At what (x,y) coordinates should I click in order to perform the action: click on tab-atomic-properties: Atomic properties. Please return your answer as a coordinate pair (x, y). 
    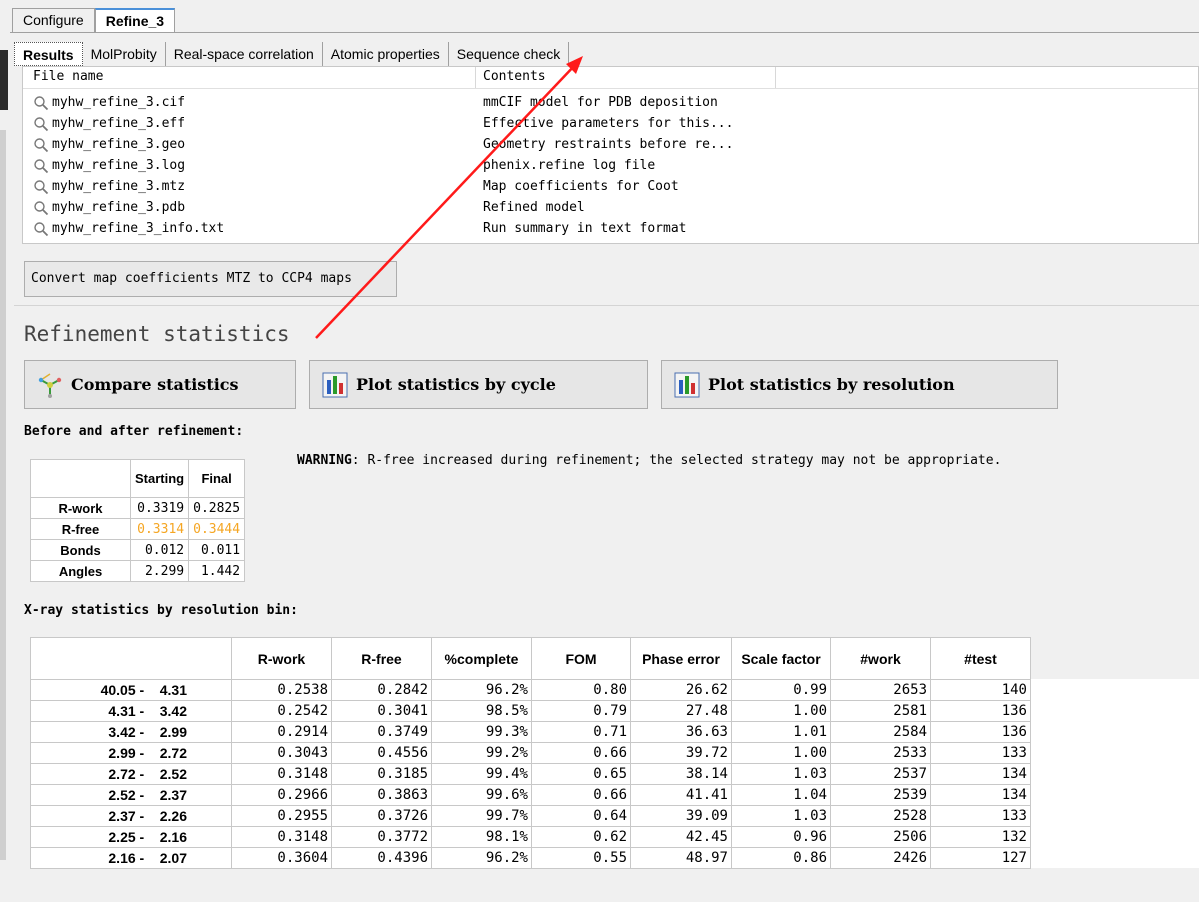
    Looking at the image, I should click on (386, 54).